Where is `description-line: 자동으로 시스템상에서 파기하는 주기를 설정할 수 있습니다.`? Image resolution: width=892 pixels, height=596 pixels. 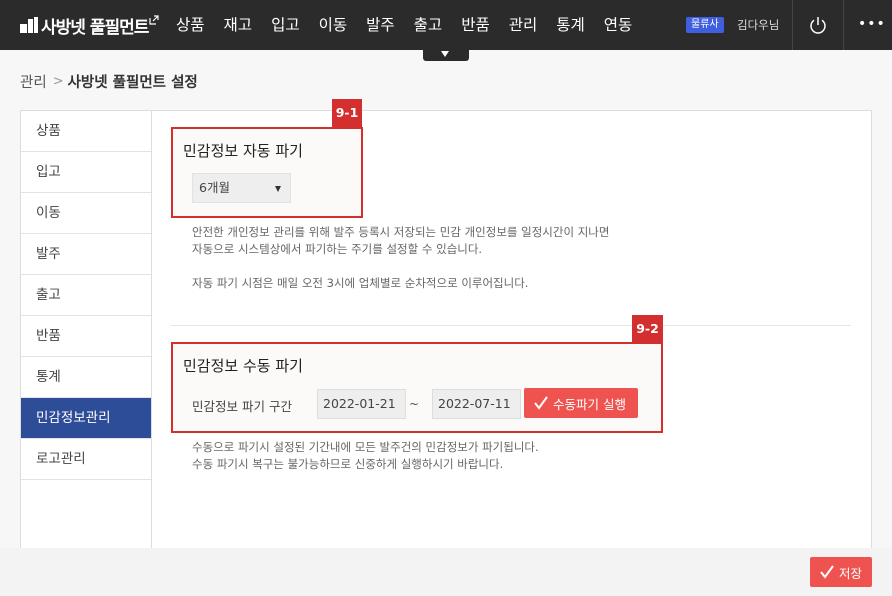 description-line: 자동으로 시스템상에서 파기하는 주기를 설정할 수 있습니다. is located at coordinates (337, 249).